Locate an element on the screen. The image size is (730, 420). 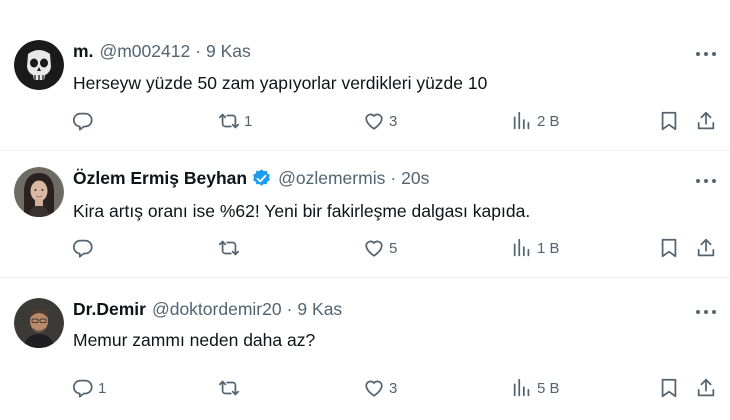
retweet-count: 1 is located at coordinates (248, 121).